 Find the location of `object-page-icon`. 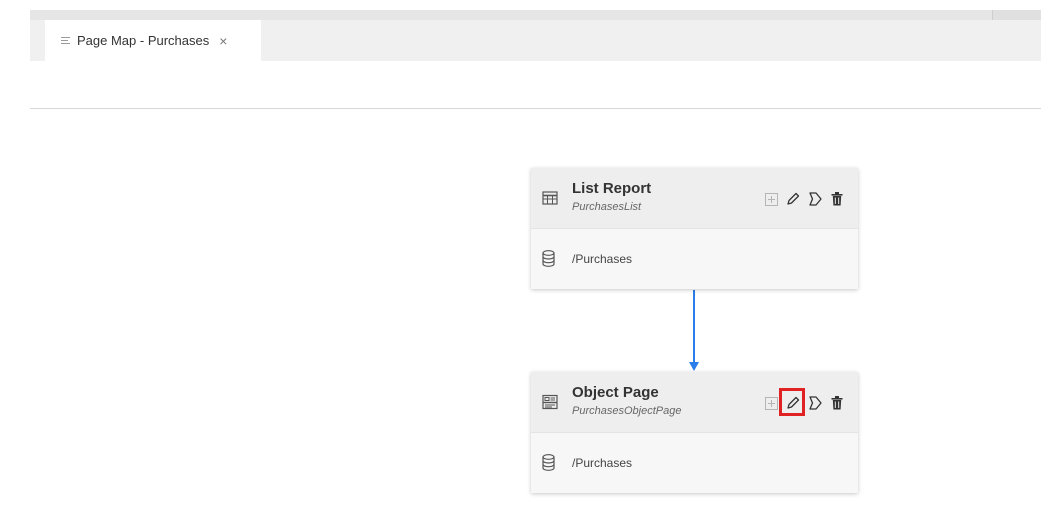

object-page-icon is located at coordinates (550, 402).